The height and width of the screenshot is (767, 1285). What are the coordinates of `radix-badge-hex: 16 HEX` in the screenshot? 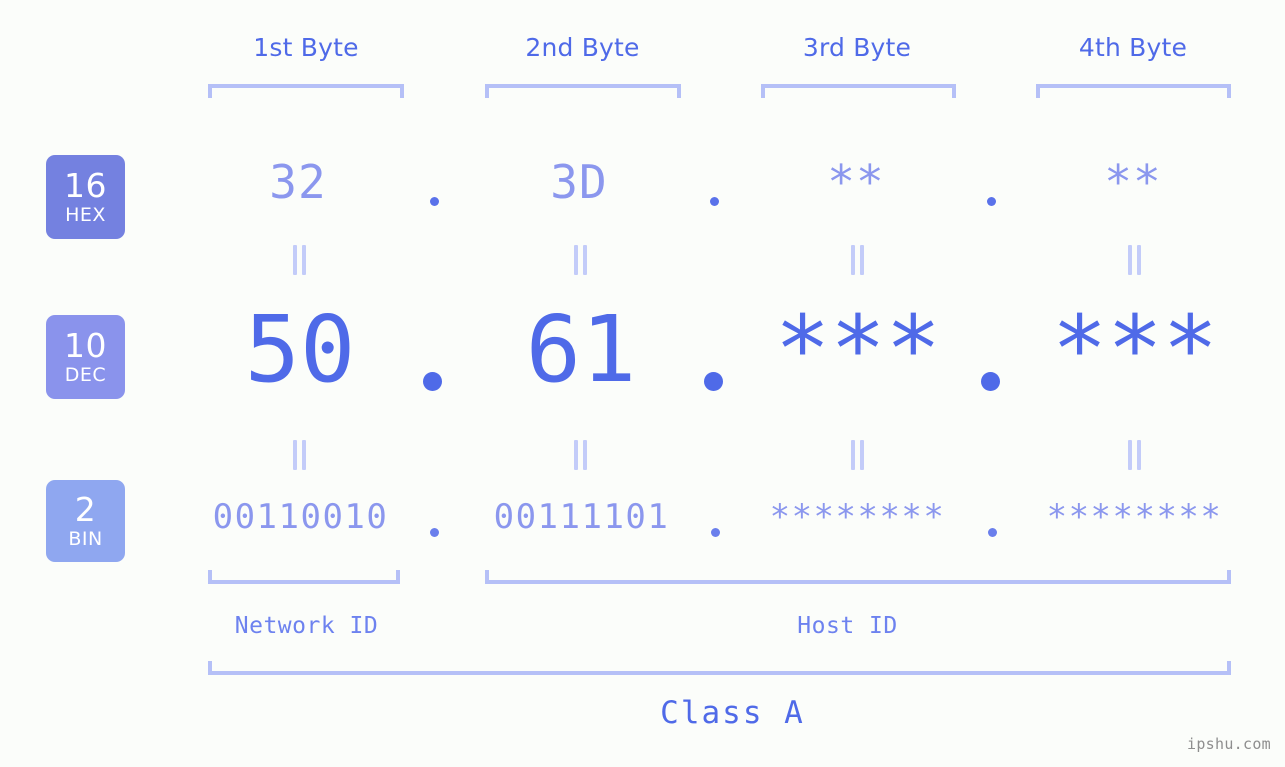 It's located at (85, 197).